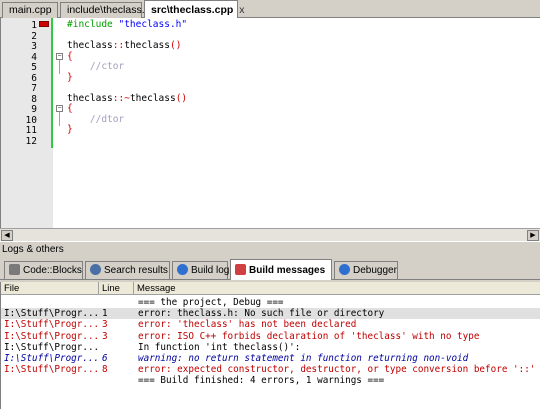  I want to click on table-header: File Line Message, so click(270, 288).